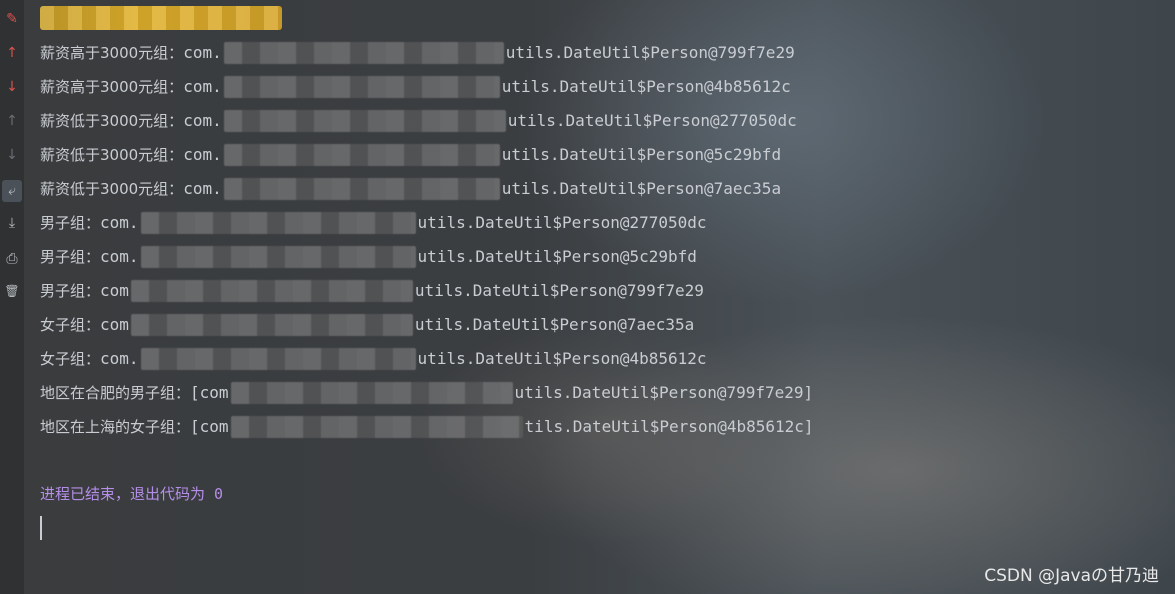 The height and width of the screenshot is (594, 1175). Describe the element at coordinates (12, 291) in the screenshot. I see `trash-icon: 🗑` at that location.